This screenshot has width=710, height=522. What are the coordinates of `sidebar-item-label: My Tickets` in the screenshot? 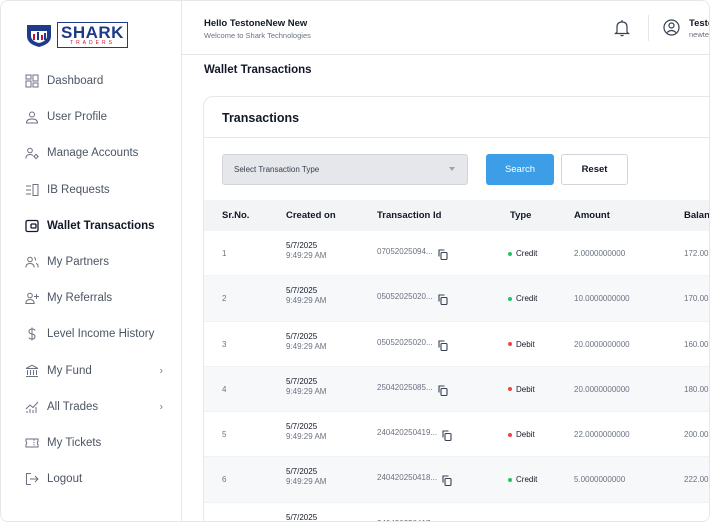 It's located at (74, 442).